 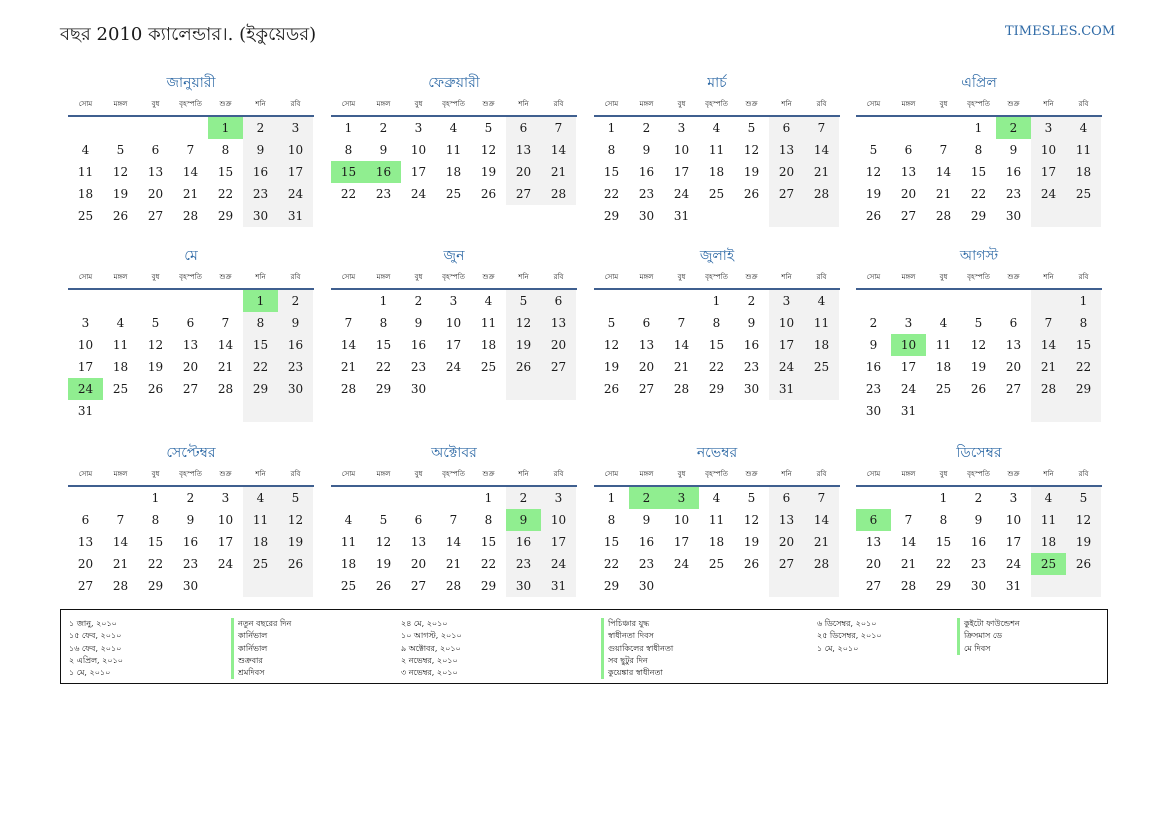 I want to click on day-cell: 3, so click(x=558, y=498).